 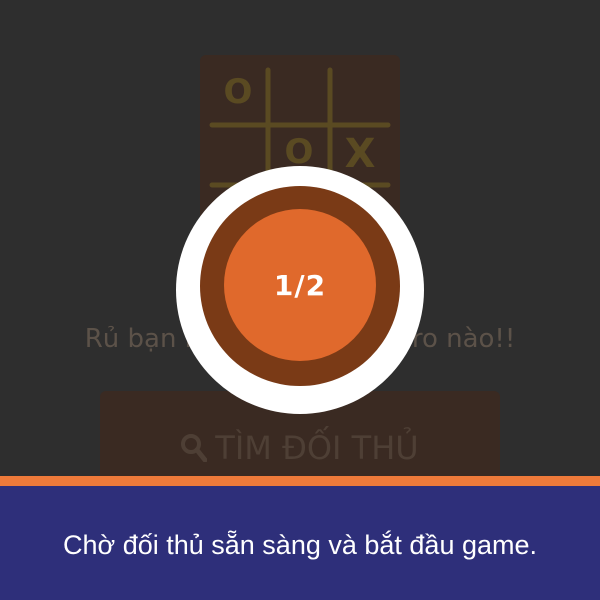 What do you see at coordinates (317, 448) in the screenshot?
I see `find-opponent-label: TÌM ĐỐI THỦ` at bounding box center [317, 448].